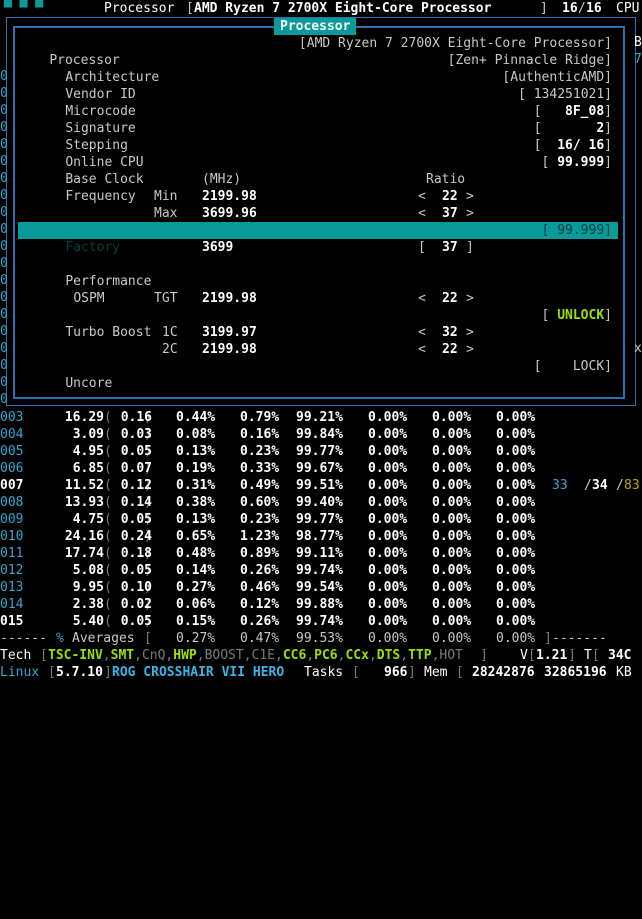 The height and width of the screenshot is (919, 642). What do you see at coordinates (470, 298) in the screenshot?
I see `tgt-ratio-increase: >` at bounding box center [470, 298].